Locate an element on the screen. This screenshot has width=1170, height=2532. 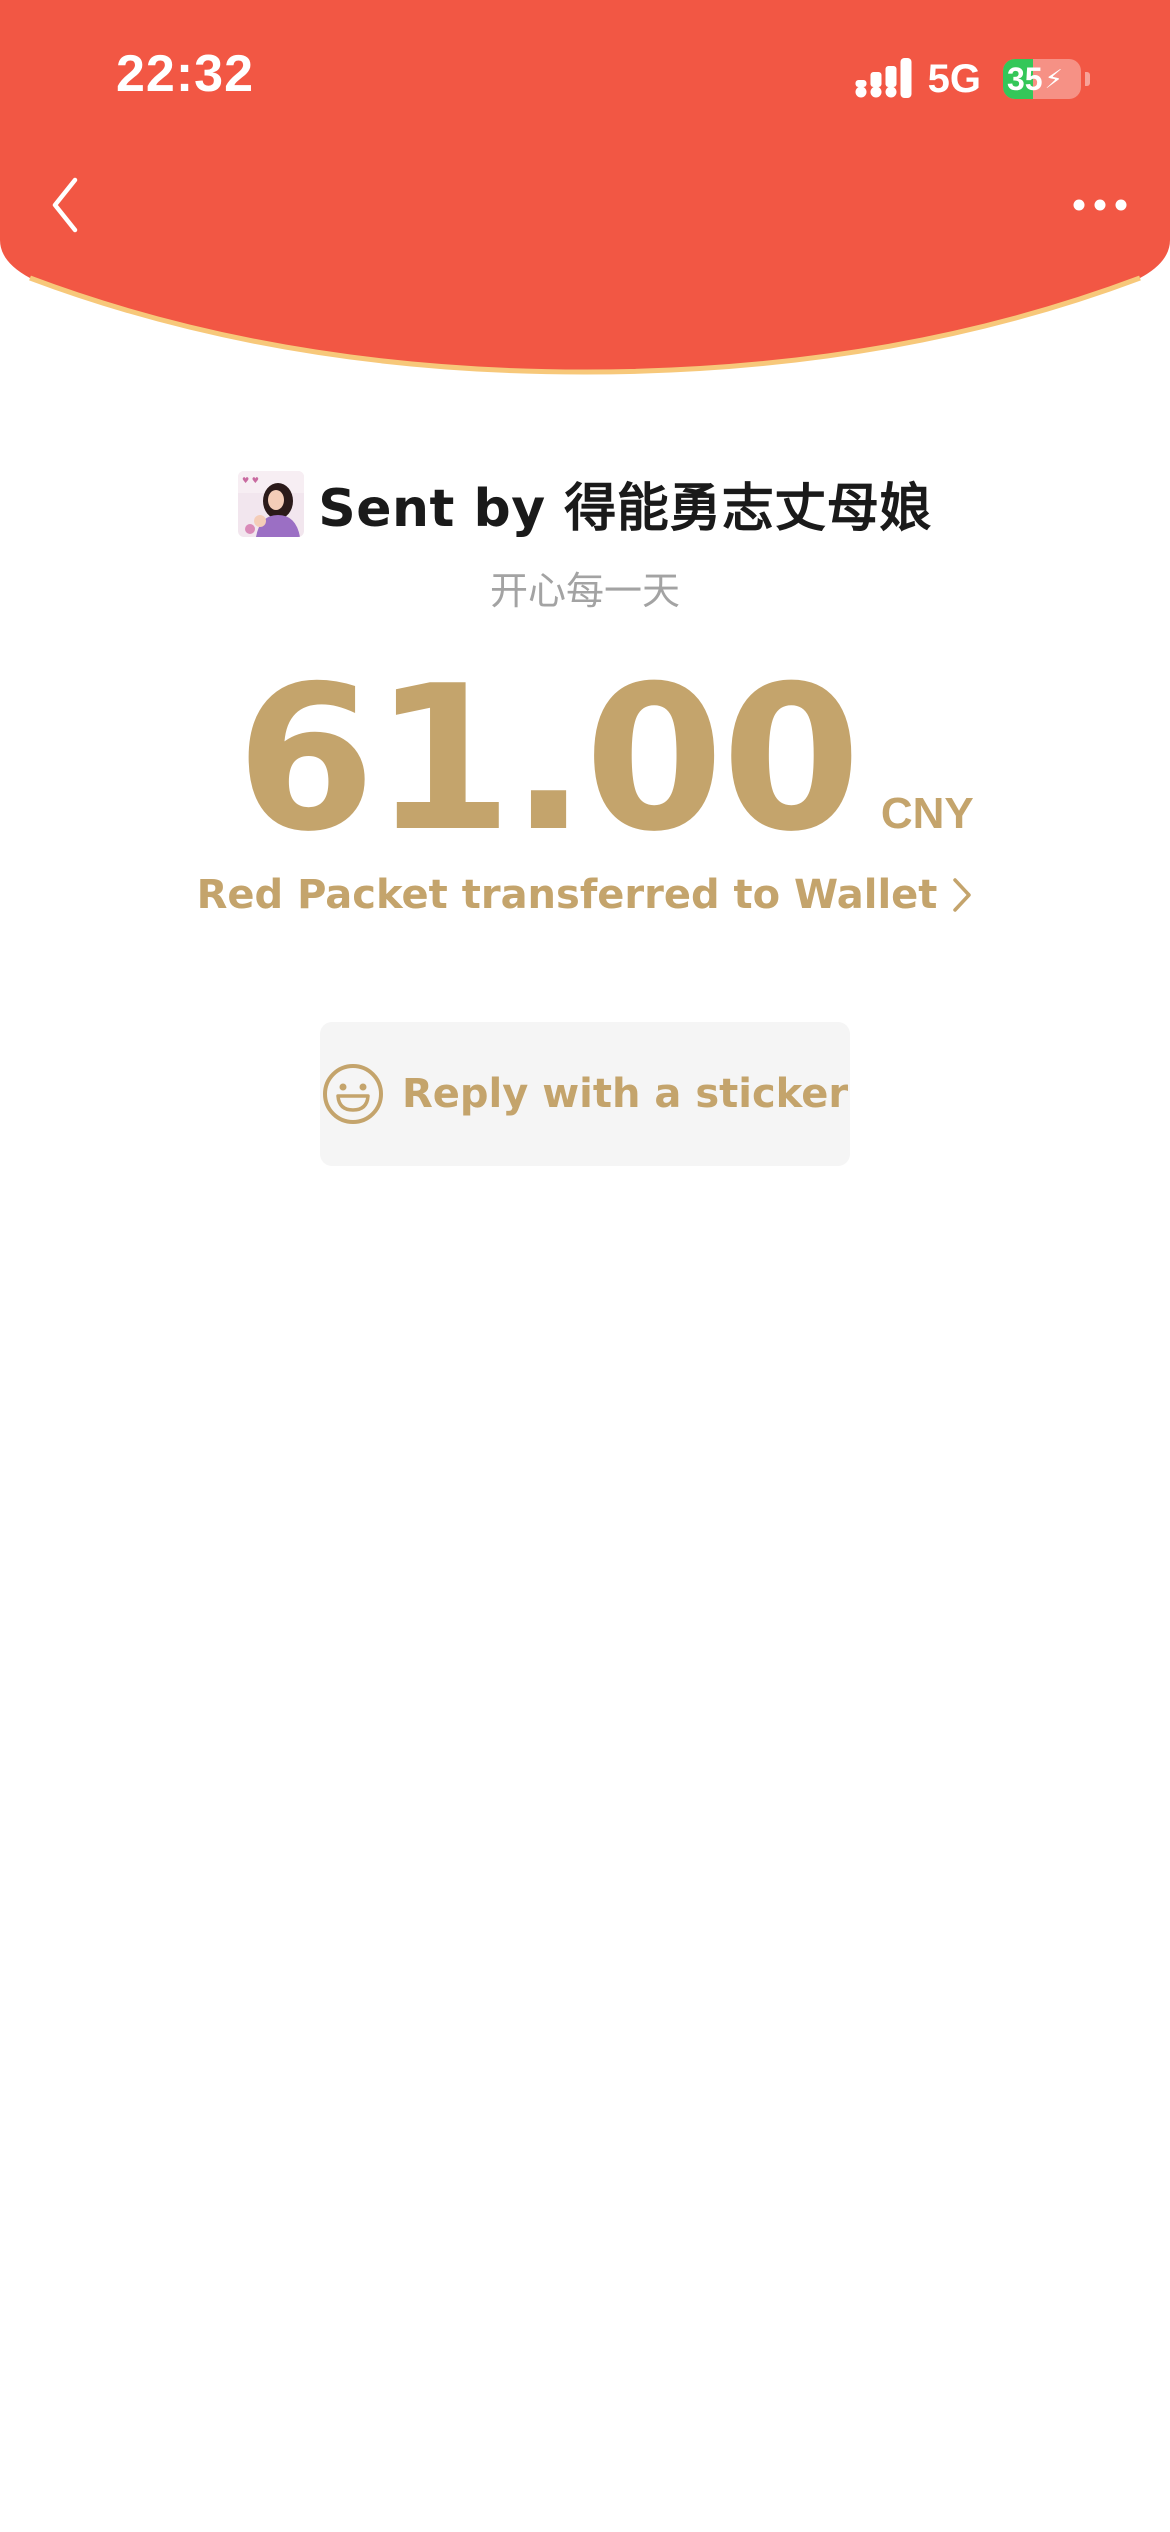
wallet-link-label: Red Packet transferred to Wallet is located at coordinates (567, 895).